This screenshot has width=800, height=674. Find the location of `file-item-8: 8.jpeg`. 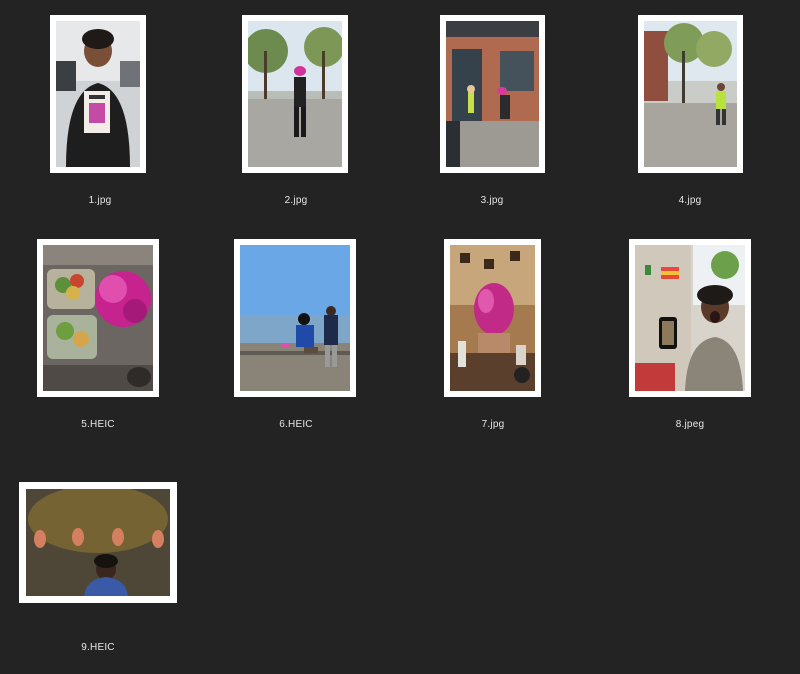

file-item-8: 8.jpeg is located at coordinates (690, 330).